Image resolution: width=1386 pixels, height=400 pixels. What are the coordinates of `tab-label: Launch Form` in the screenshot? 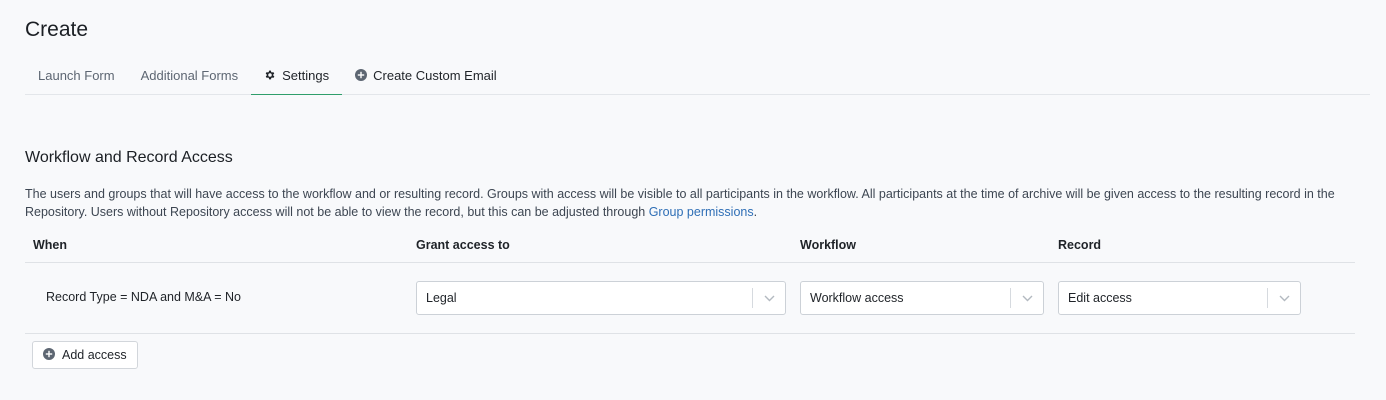 It's located at (76, 75).